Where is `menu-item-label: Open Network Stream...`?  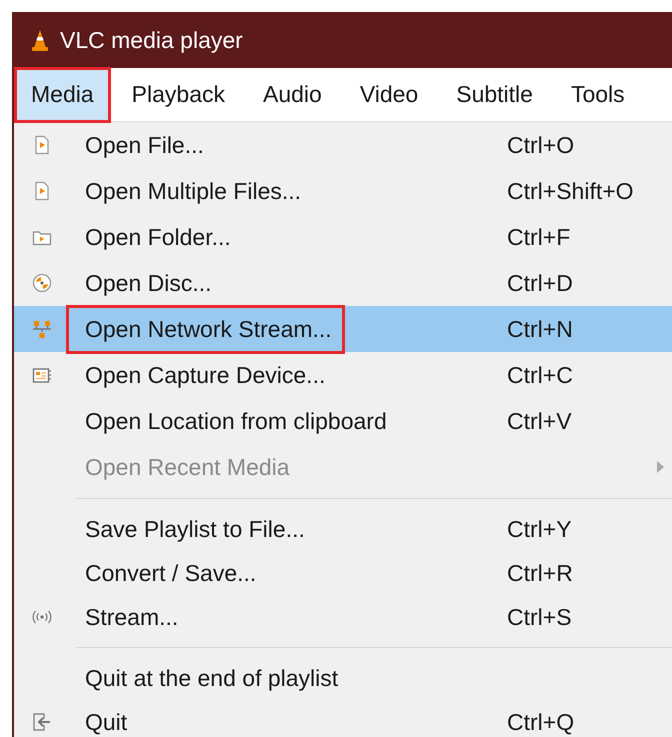 menu-item-label: Open Network Stream... is located at coordinates (205, 329).